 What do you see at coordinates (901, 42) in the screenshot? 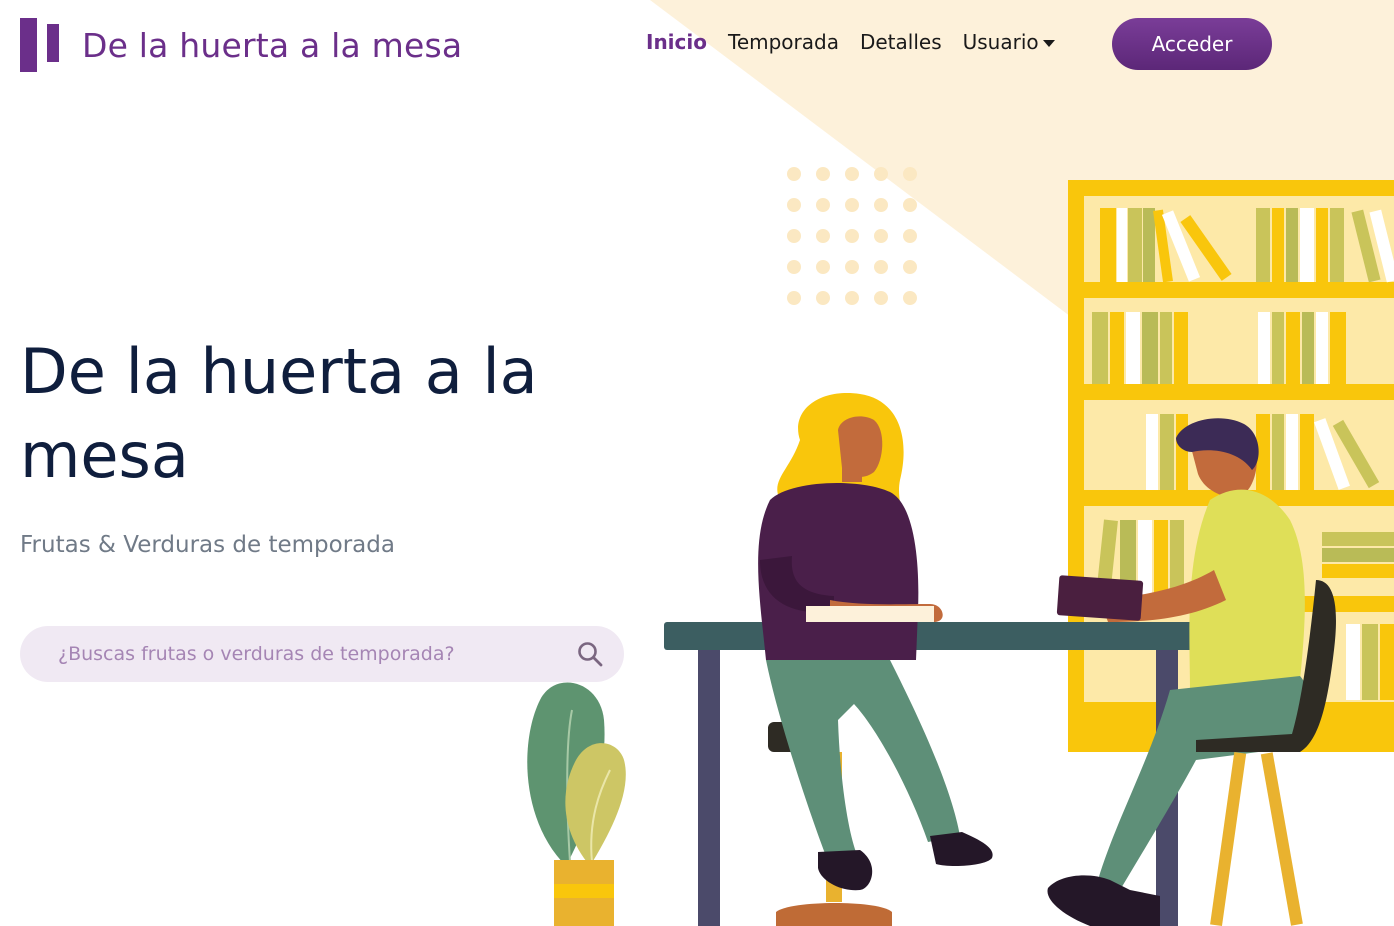
I see `nav-item-detalles: Detalles` at bounding box center [901, 42].